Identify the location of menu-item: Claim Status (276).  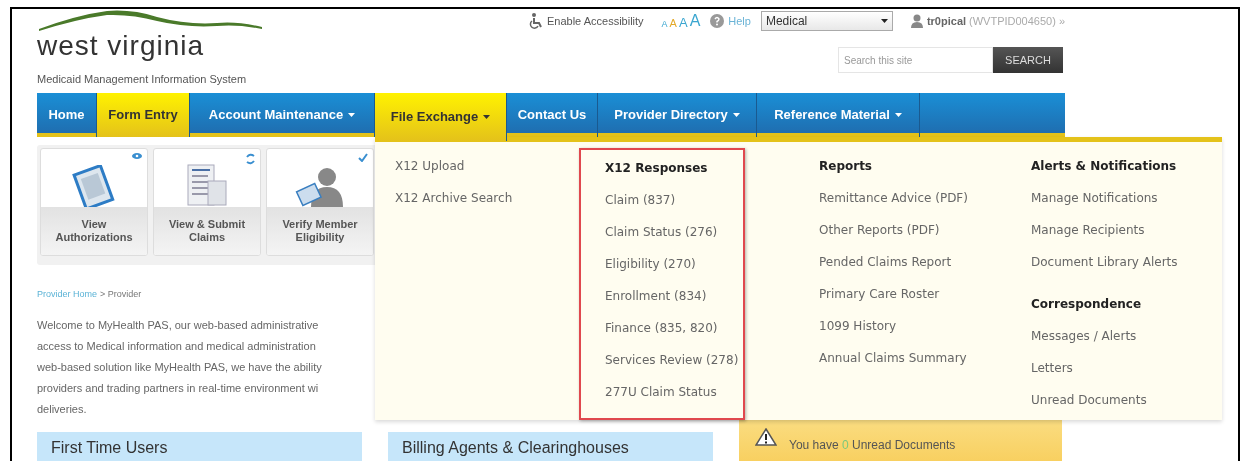
(661, 232).